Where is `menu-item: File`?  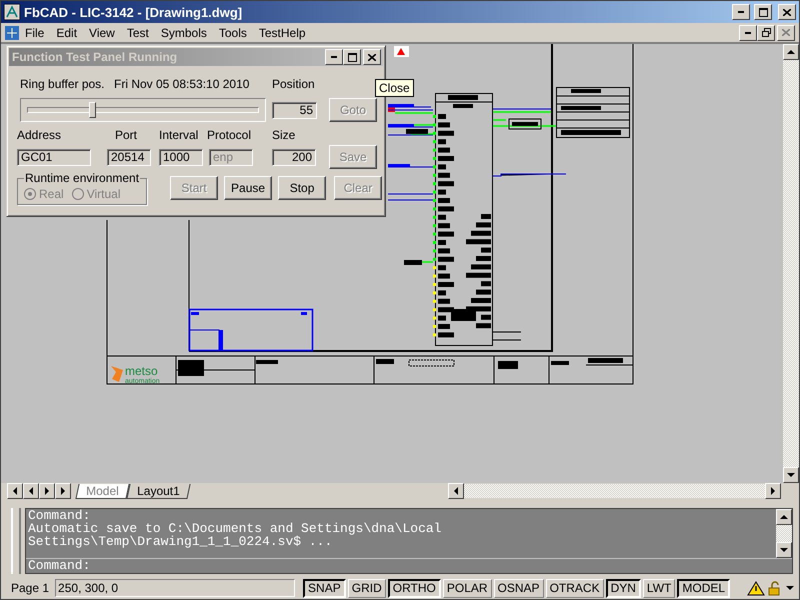
menu-item: File is located at coordinates (34, 33).